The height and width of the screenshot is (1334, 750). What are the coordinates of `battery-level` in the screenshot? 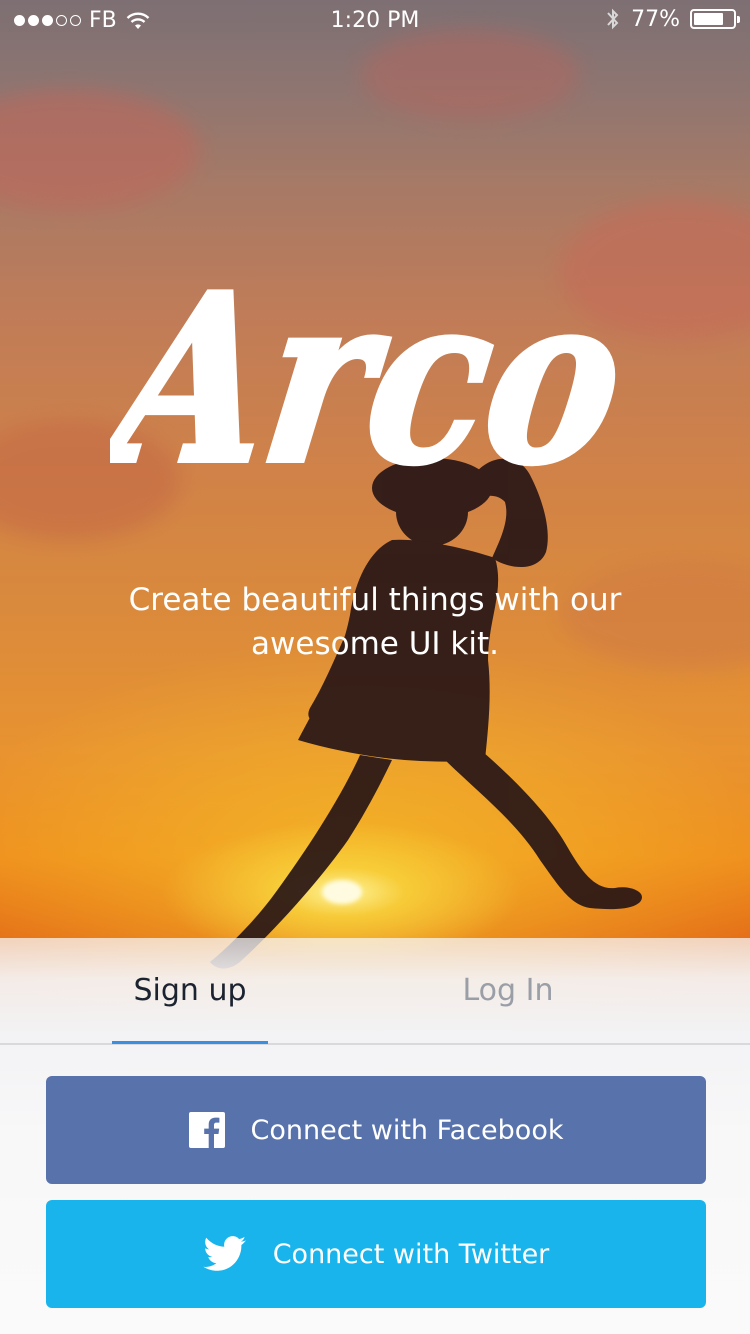 It's located at (709, 19).